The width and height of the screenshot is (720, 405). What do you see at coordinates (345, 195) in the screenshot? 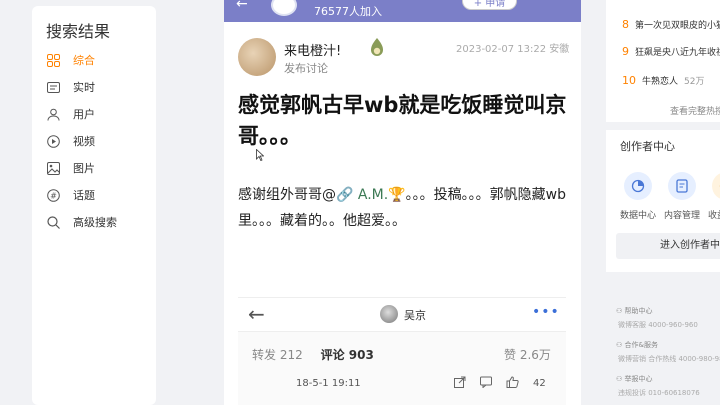
I see `link-icon: 🔗` at bounding box center [345, 195].